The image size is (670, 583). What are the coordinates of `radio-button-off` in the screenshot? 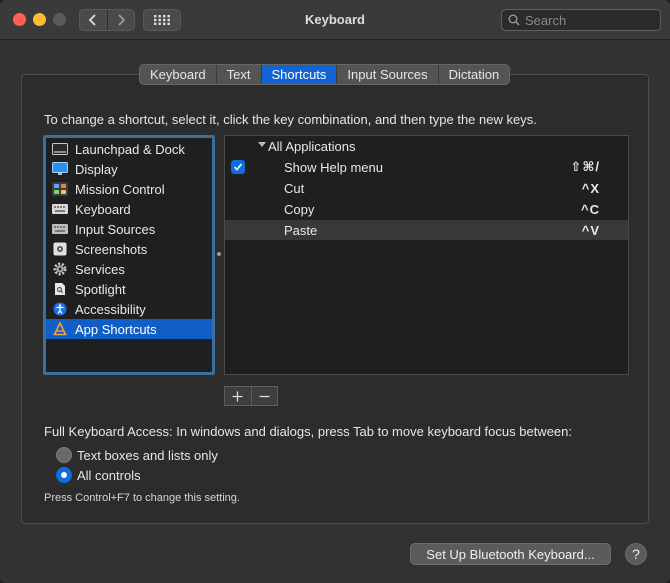 It's located at (64, 455).